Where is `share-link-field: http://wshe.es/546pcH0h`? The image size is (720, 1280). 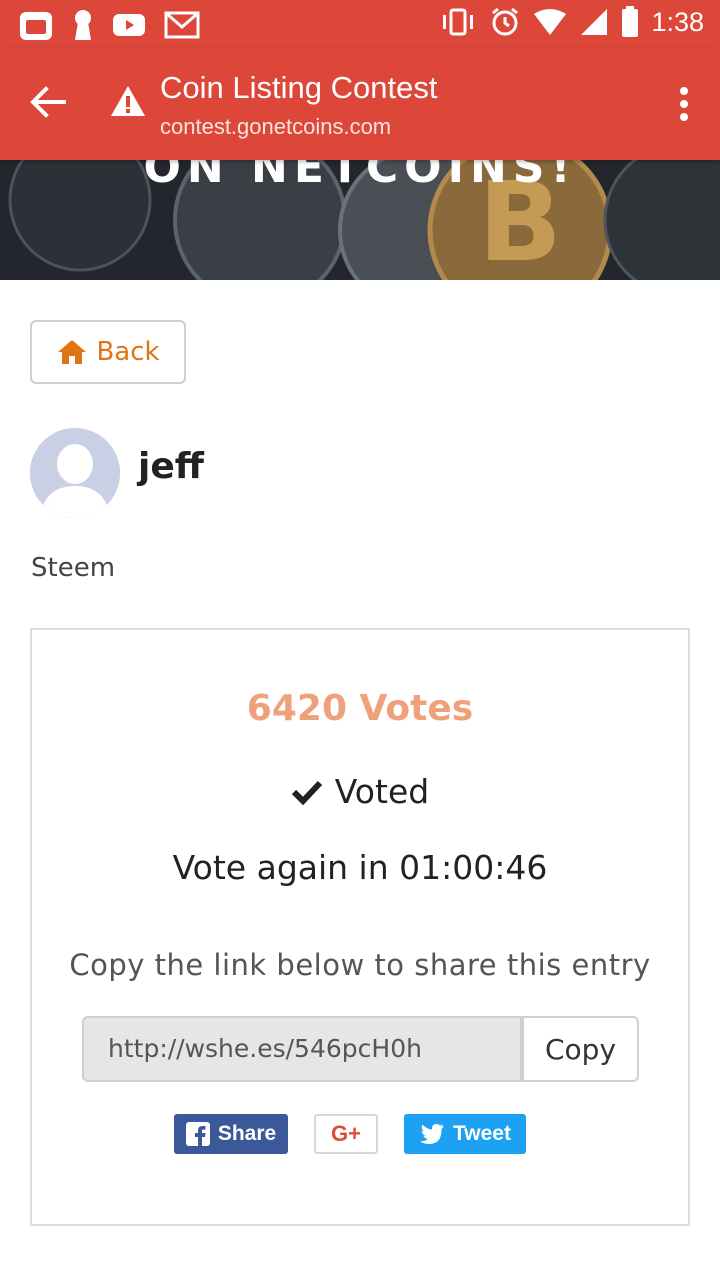 share-link-field: http://wshe.es/546pcH0h is located at coordinates (302, 1049).